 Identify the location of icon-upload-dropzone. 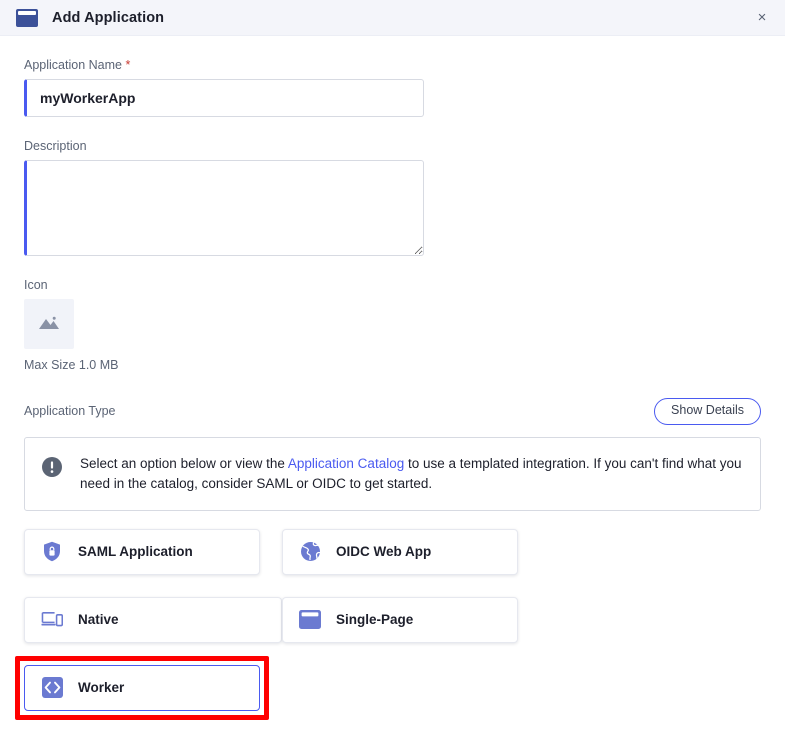
(49, 324).